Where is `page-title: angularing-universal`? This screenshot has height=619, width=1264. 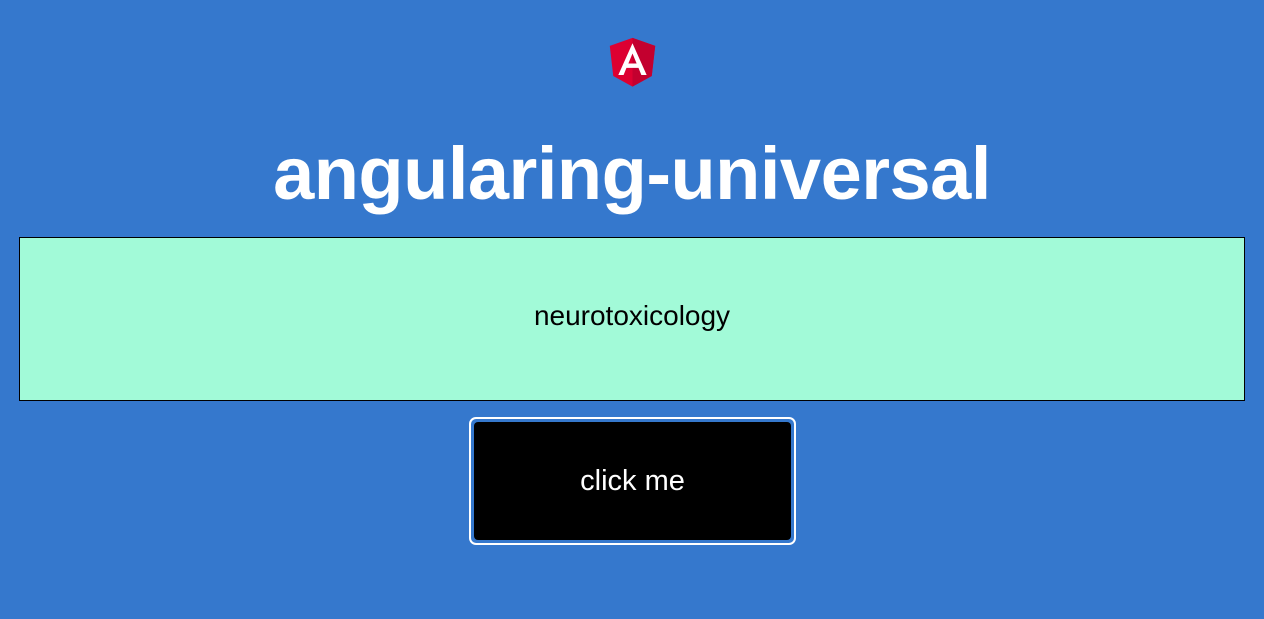 page-title: angularing-universal is located at coordinates (632, 173).